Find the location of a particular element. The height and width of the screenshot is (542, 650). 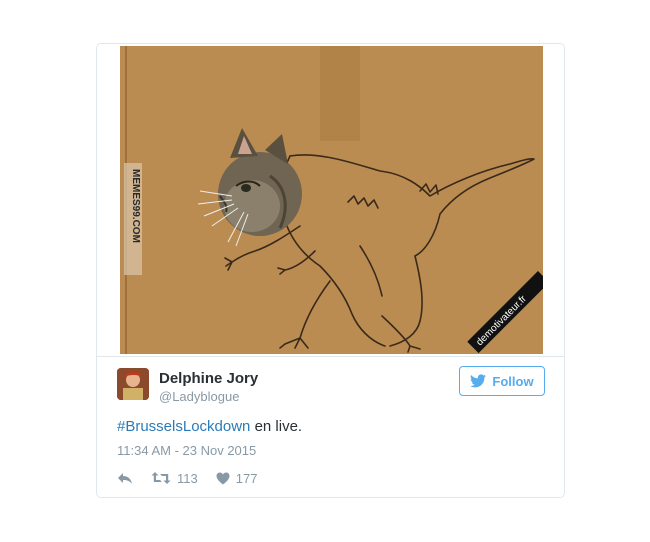

like-button: 177 is located at coordinates (237, 478).